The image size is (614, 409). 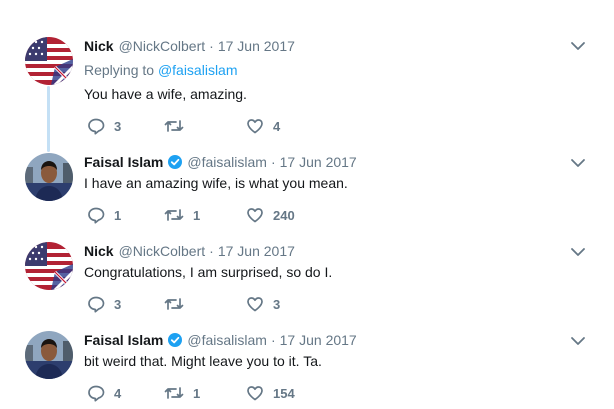 I want to click on thread-connector-line, so click(x=48, y=119).